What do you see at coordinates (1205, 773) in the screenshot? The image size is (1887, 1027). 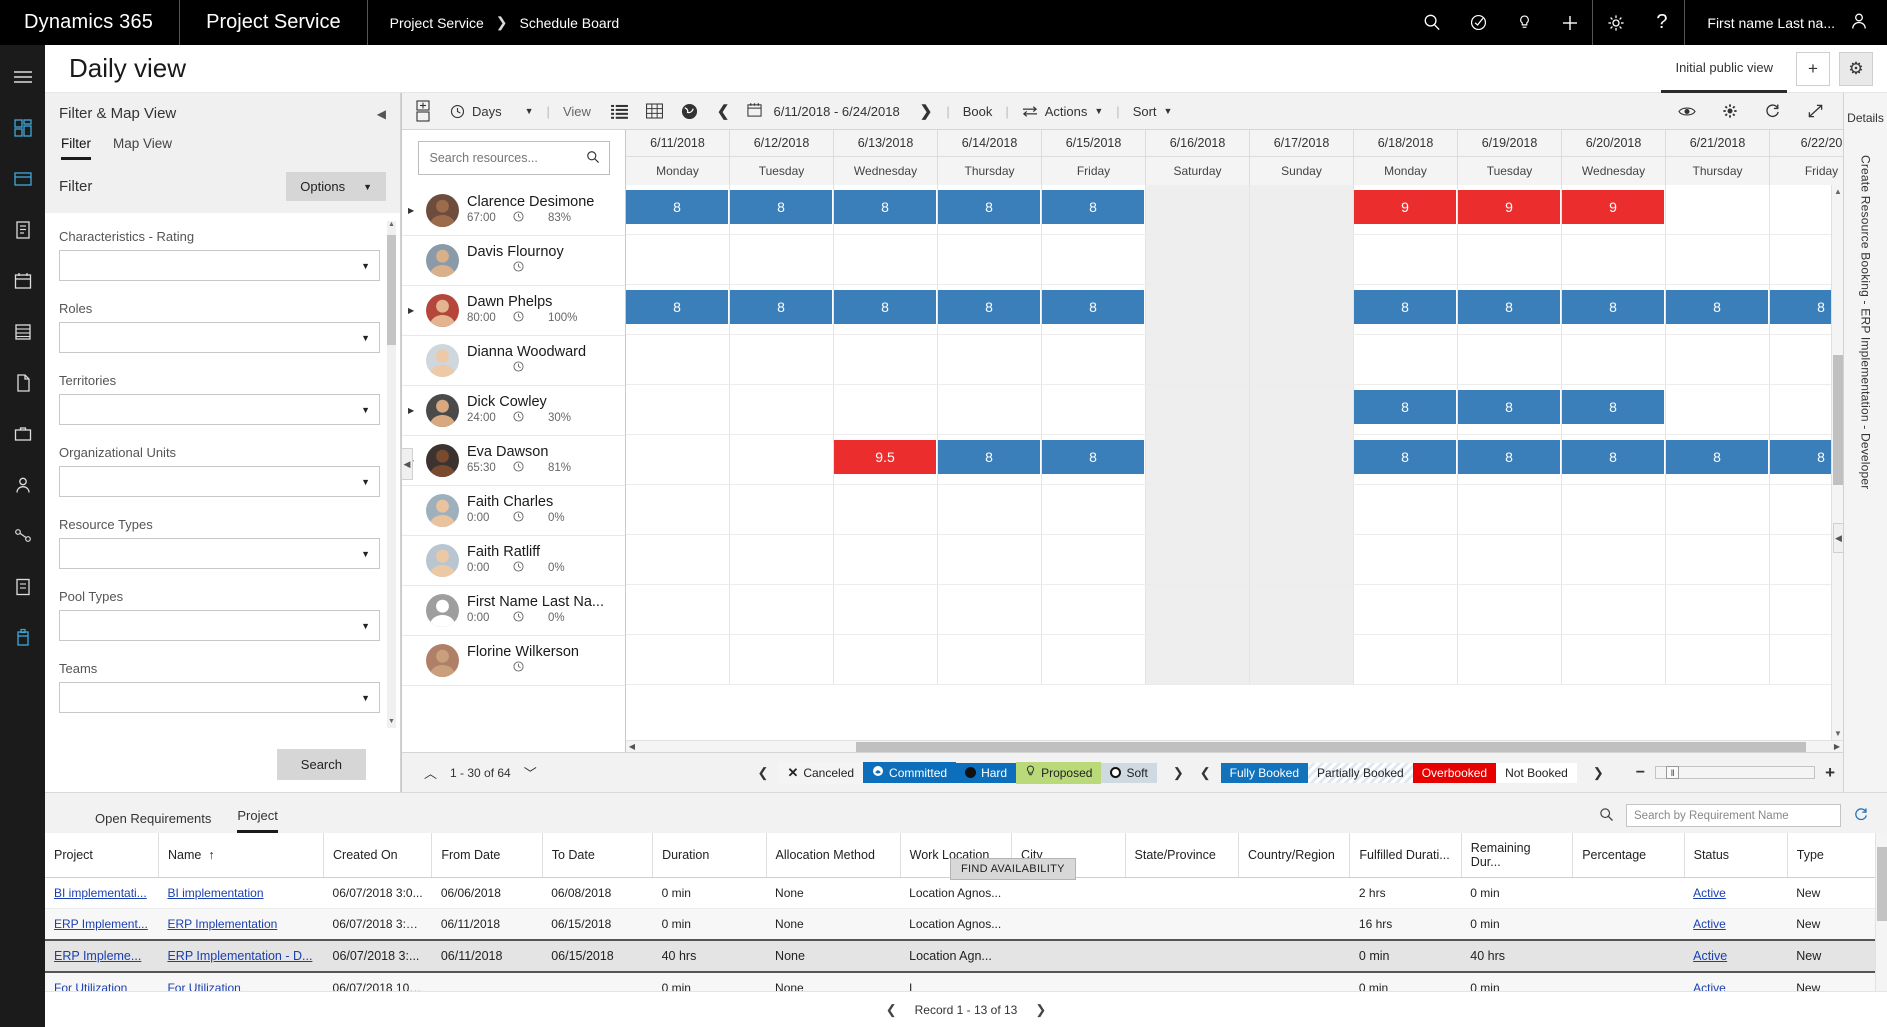 I see `utilization-prev-icon: ❮` at bounding box center [1205, 773].